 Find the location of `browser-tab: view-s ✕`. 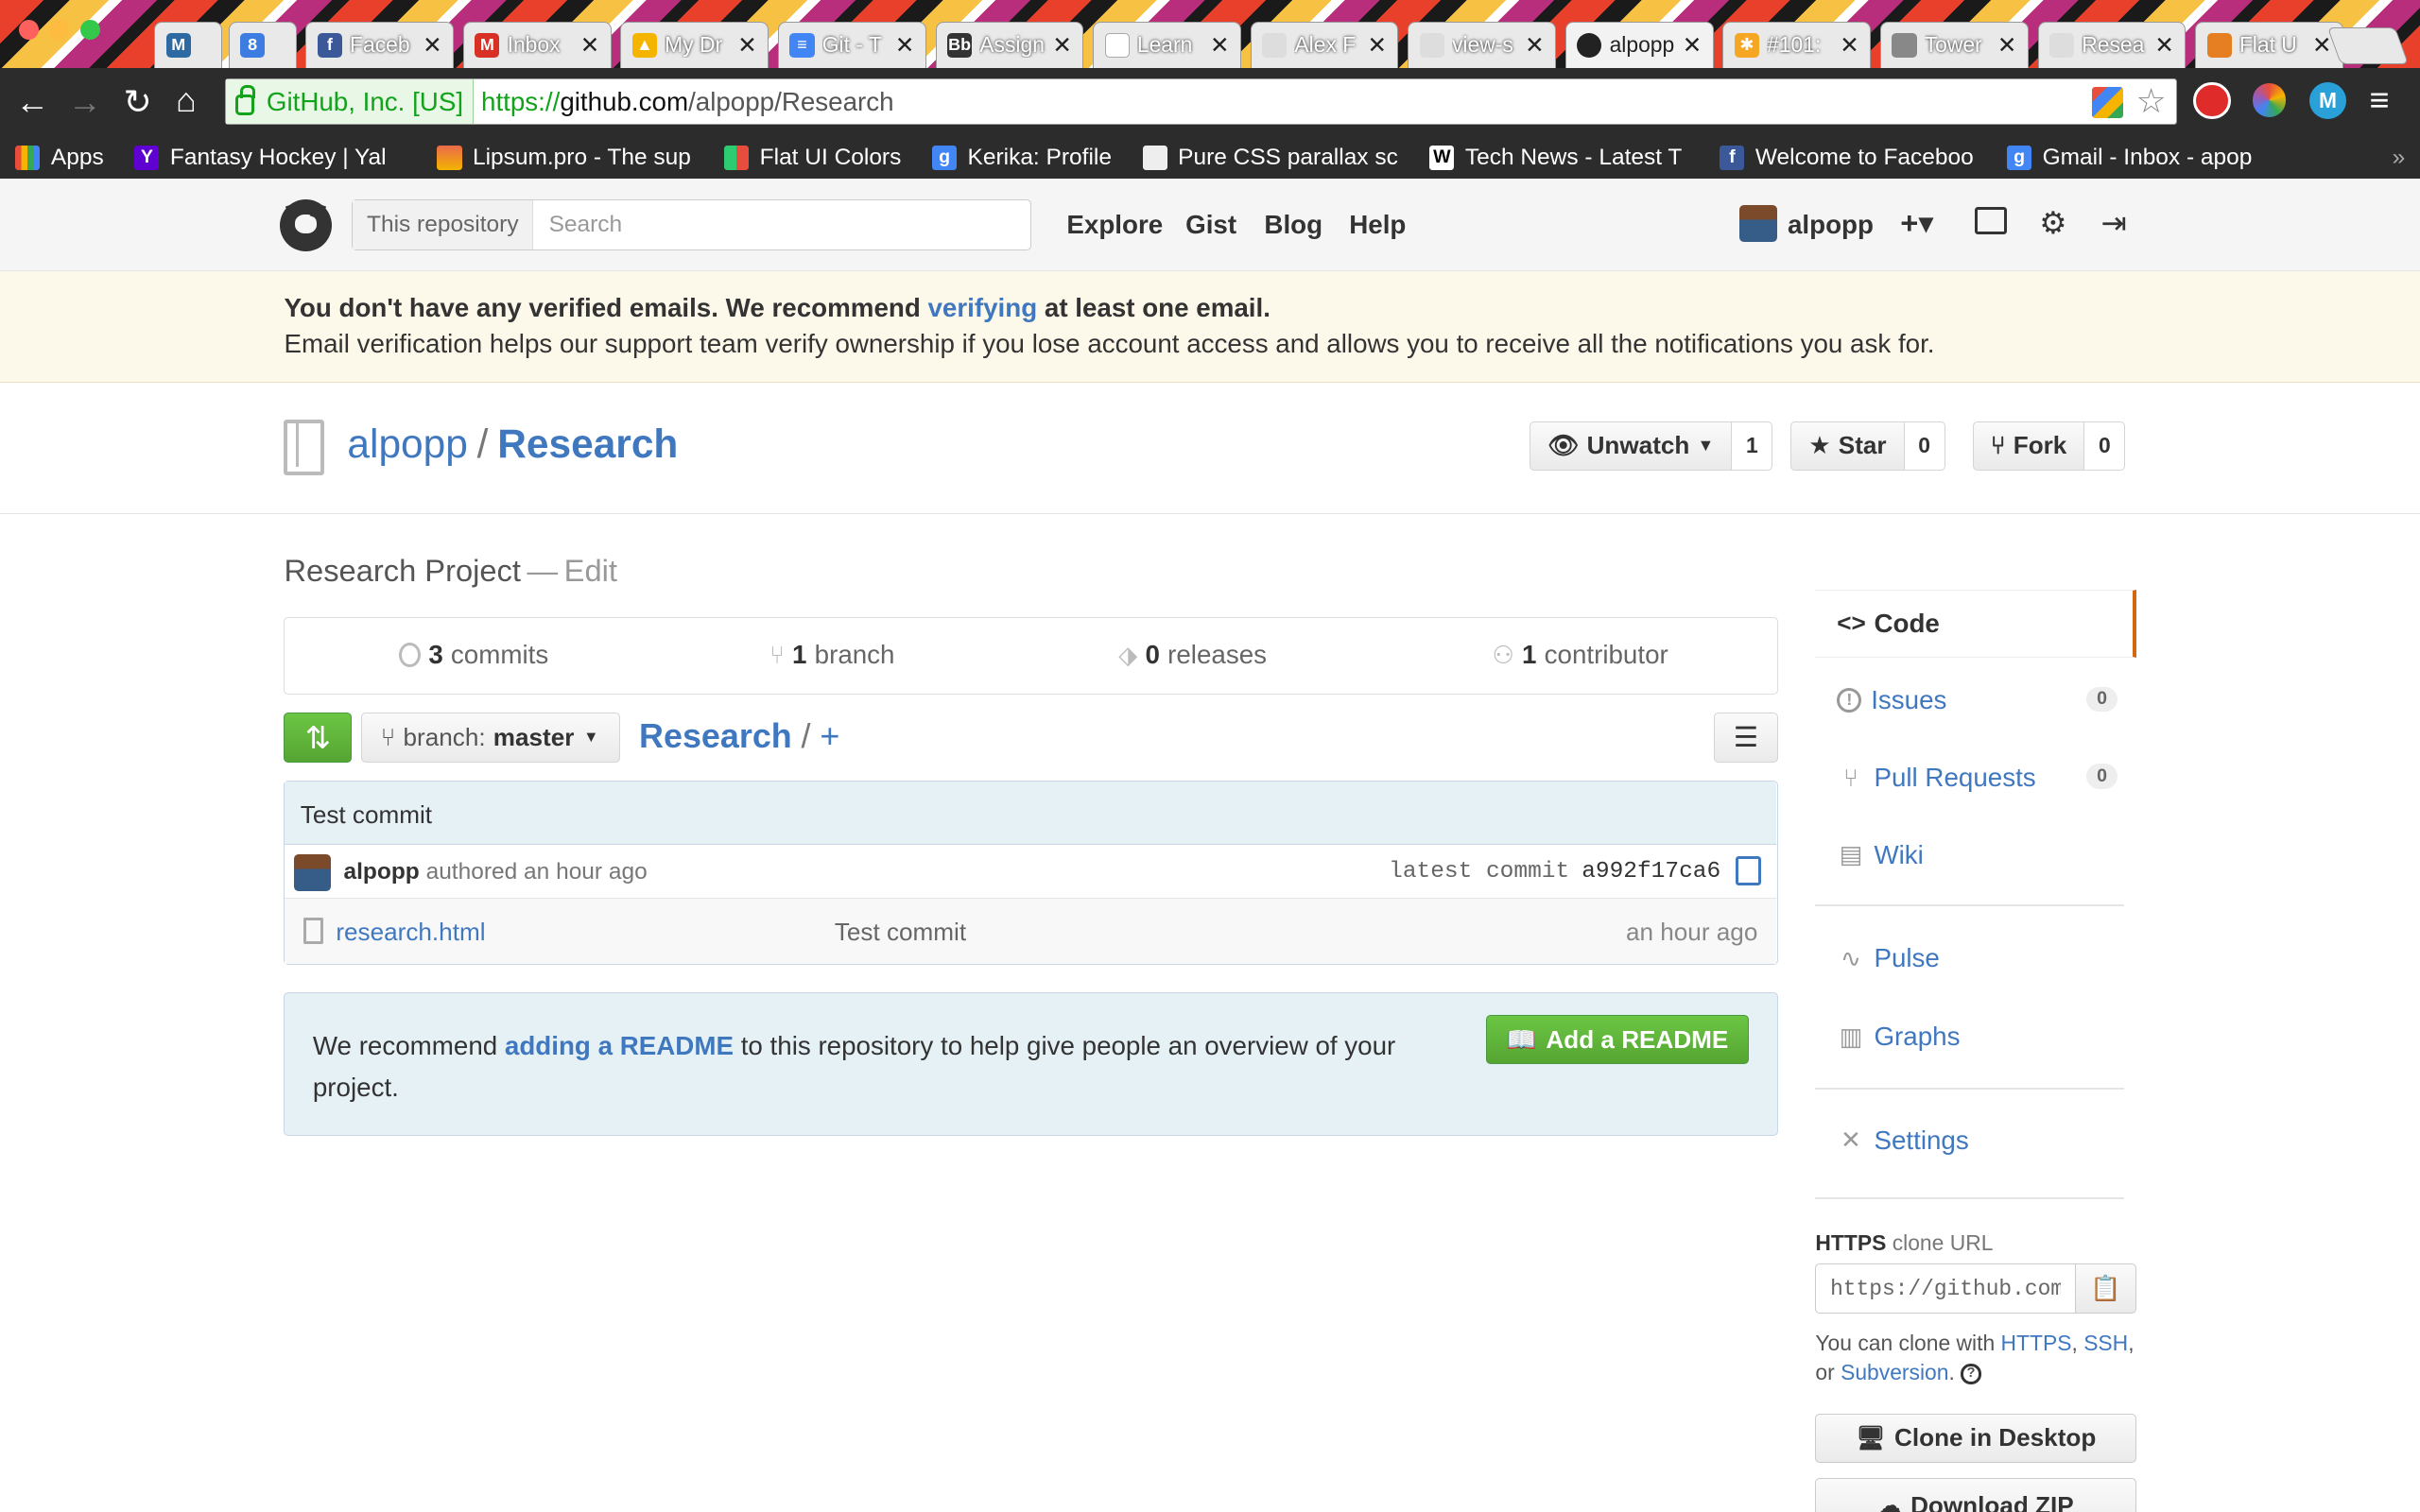

browser-tab: view-s ✕ is located at coordinates (1482, 44).